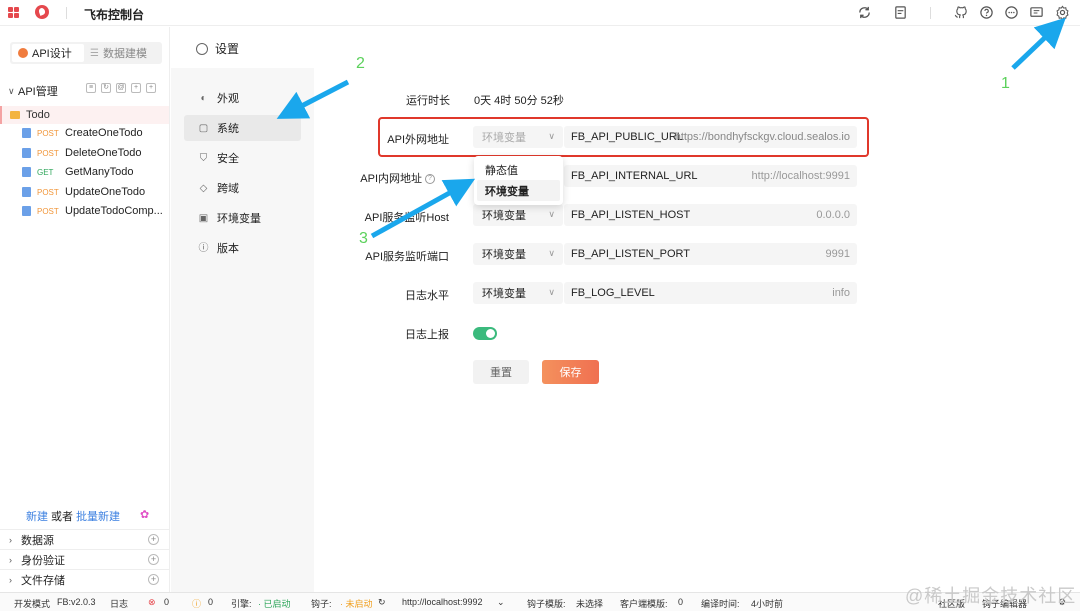  I want to click on hook-status: · 未启动, so click(356, 604).